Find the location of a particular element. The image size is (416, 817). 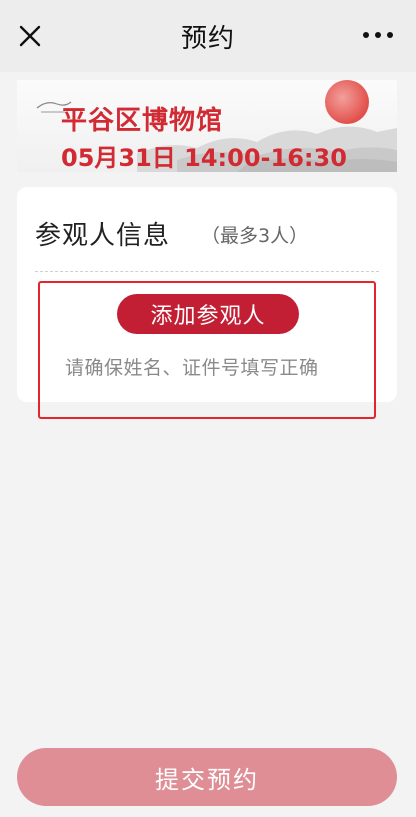

dashed-divider is located at coordinates (207, 271).